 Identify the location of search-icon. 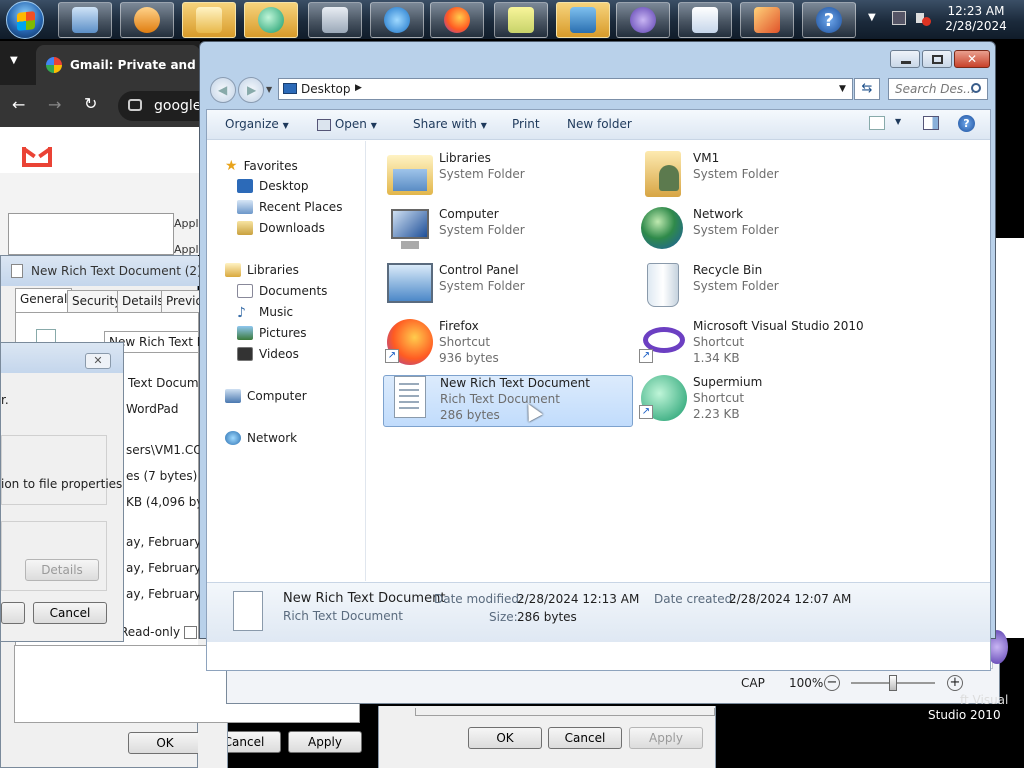
(976, 88).